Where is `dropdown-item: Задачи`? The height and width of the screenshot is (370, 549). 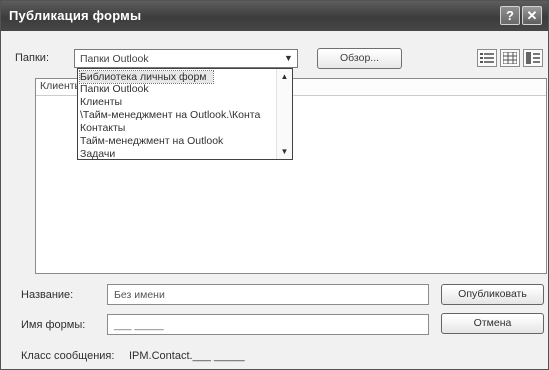 dropdown-item: Задачи is located at coordinates (97, 153).